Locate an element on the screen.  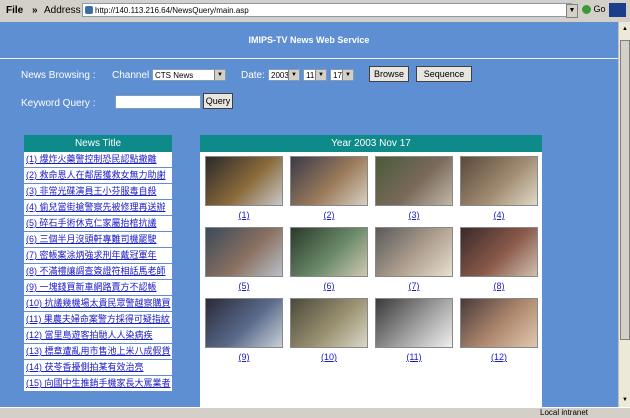
news-thumbnail-cell: (11) is located at coordinates (414, 332).